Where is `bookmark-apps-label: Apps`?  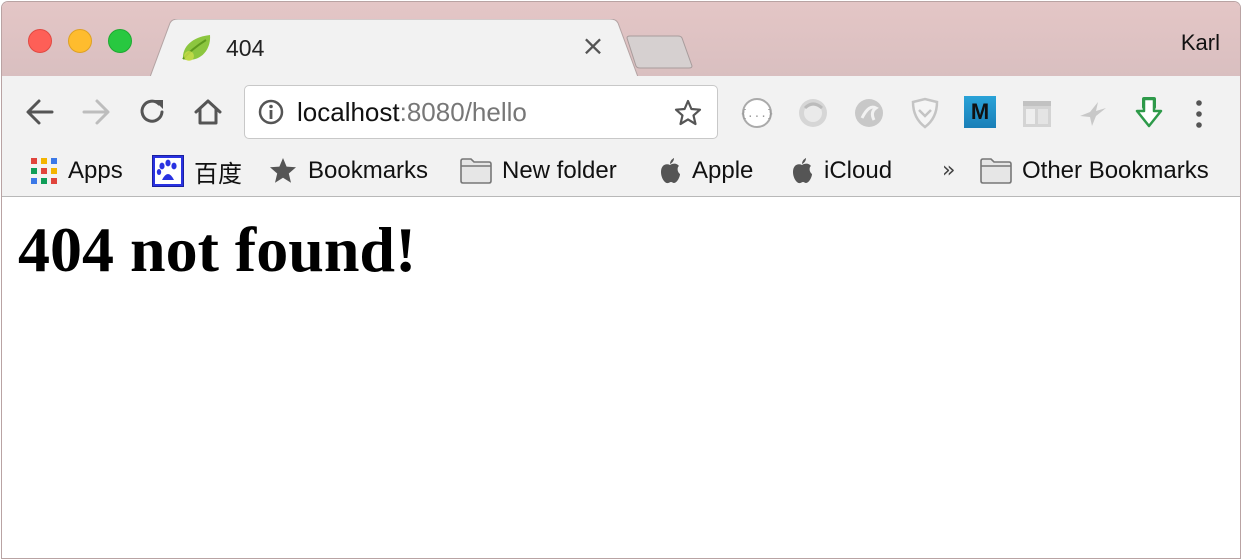 bookmark-apps-label: Apps is located at coordinates (95, 170).